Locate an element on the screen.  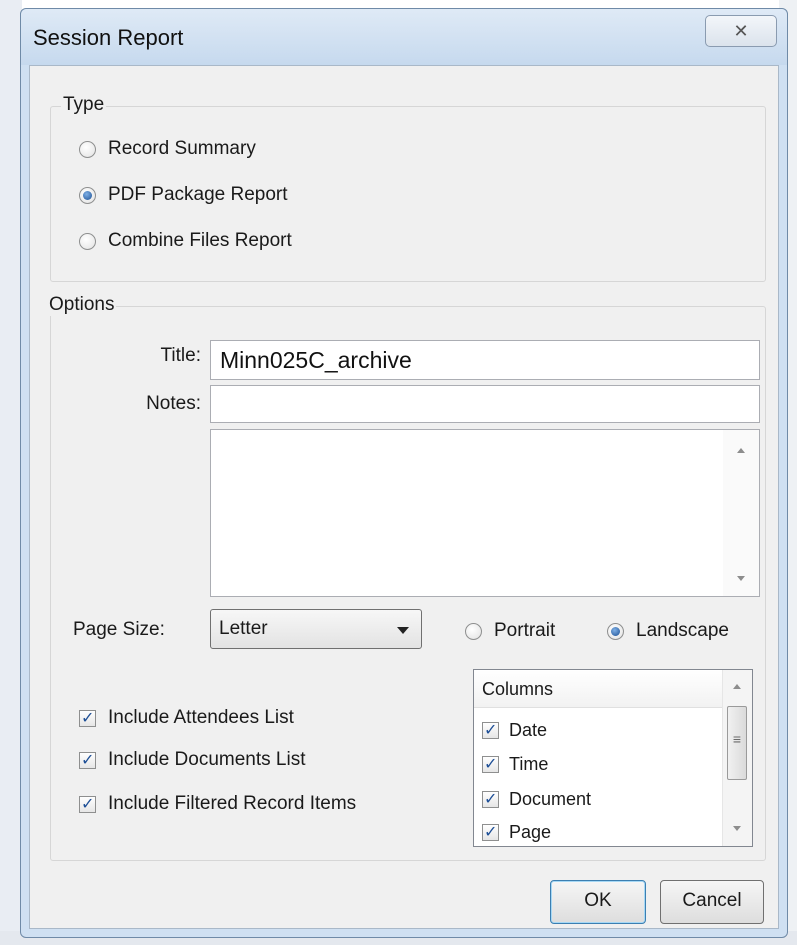
column-item-time: Time is located at coordinates (515, 764).